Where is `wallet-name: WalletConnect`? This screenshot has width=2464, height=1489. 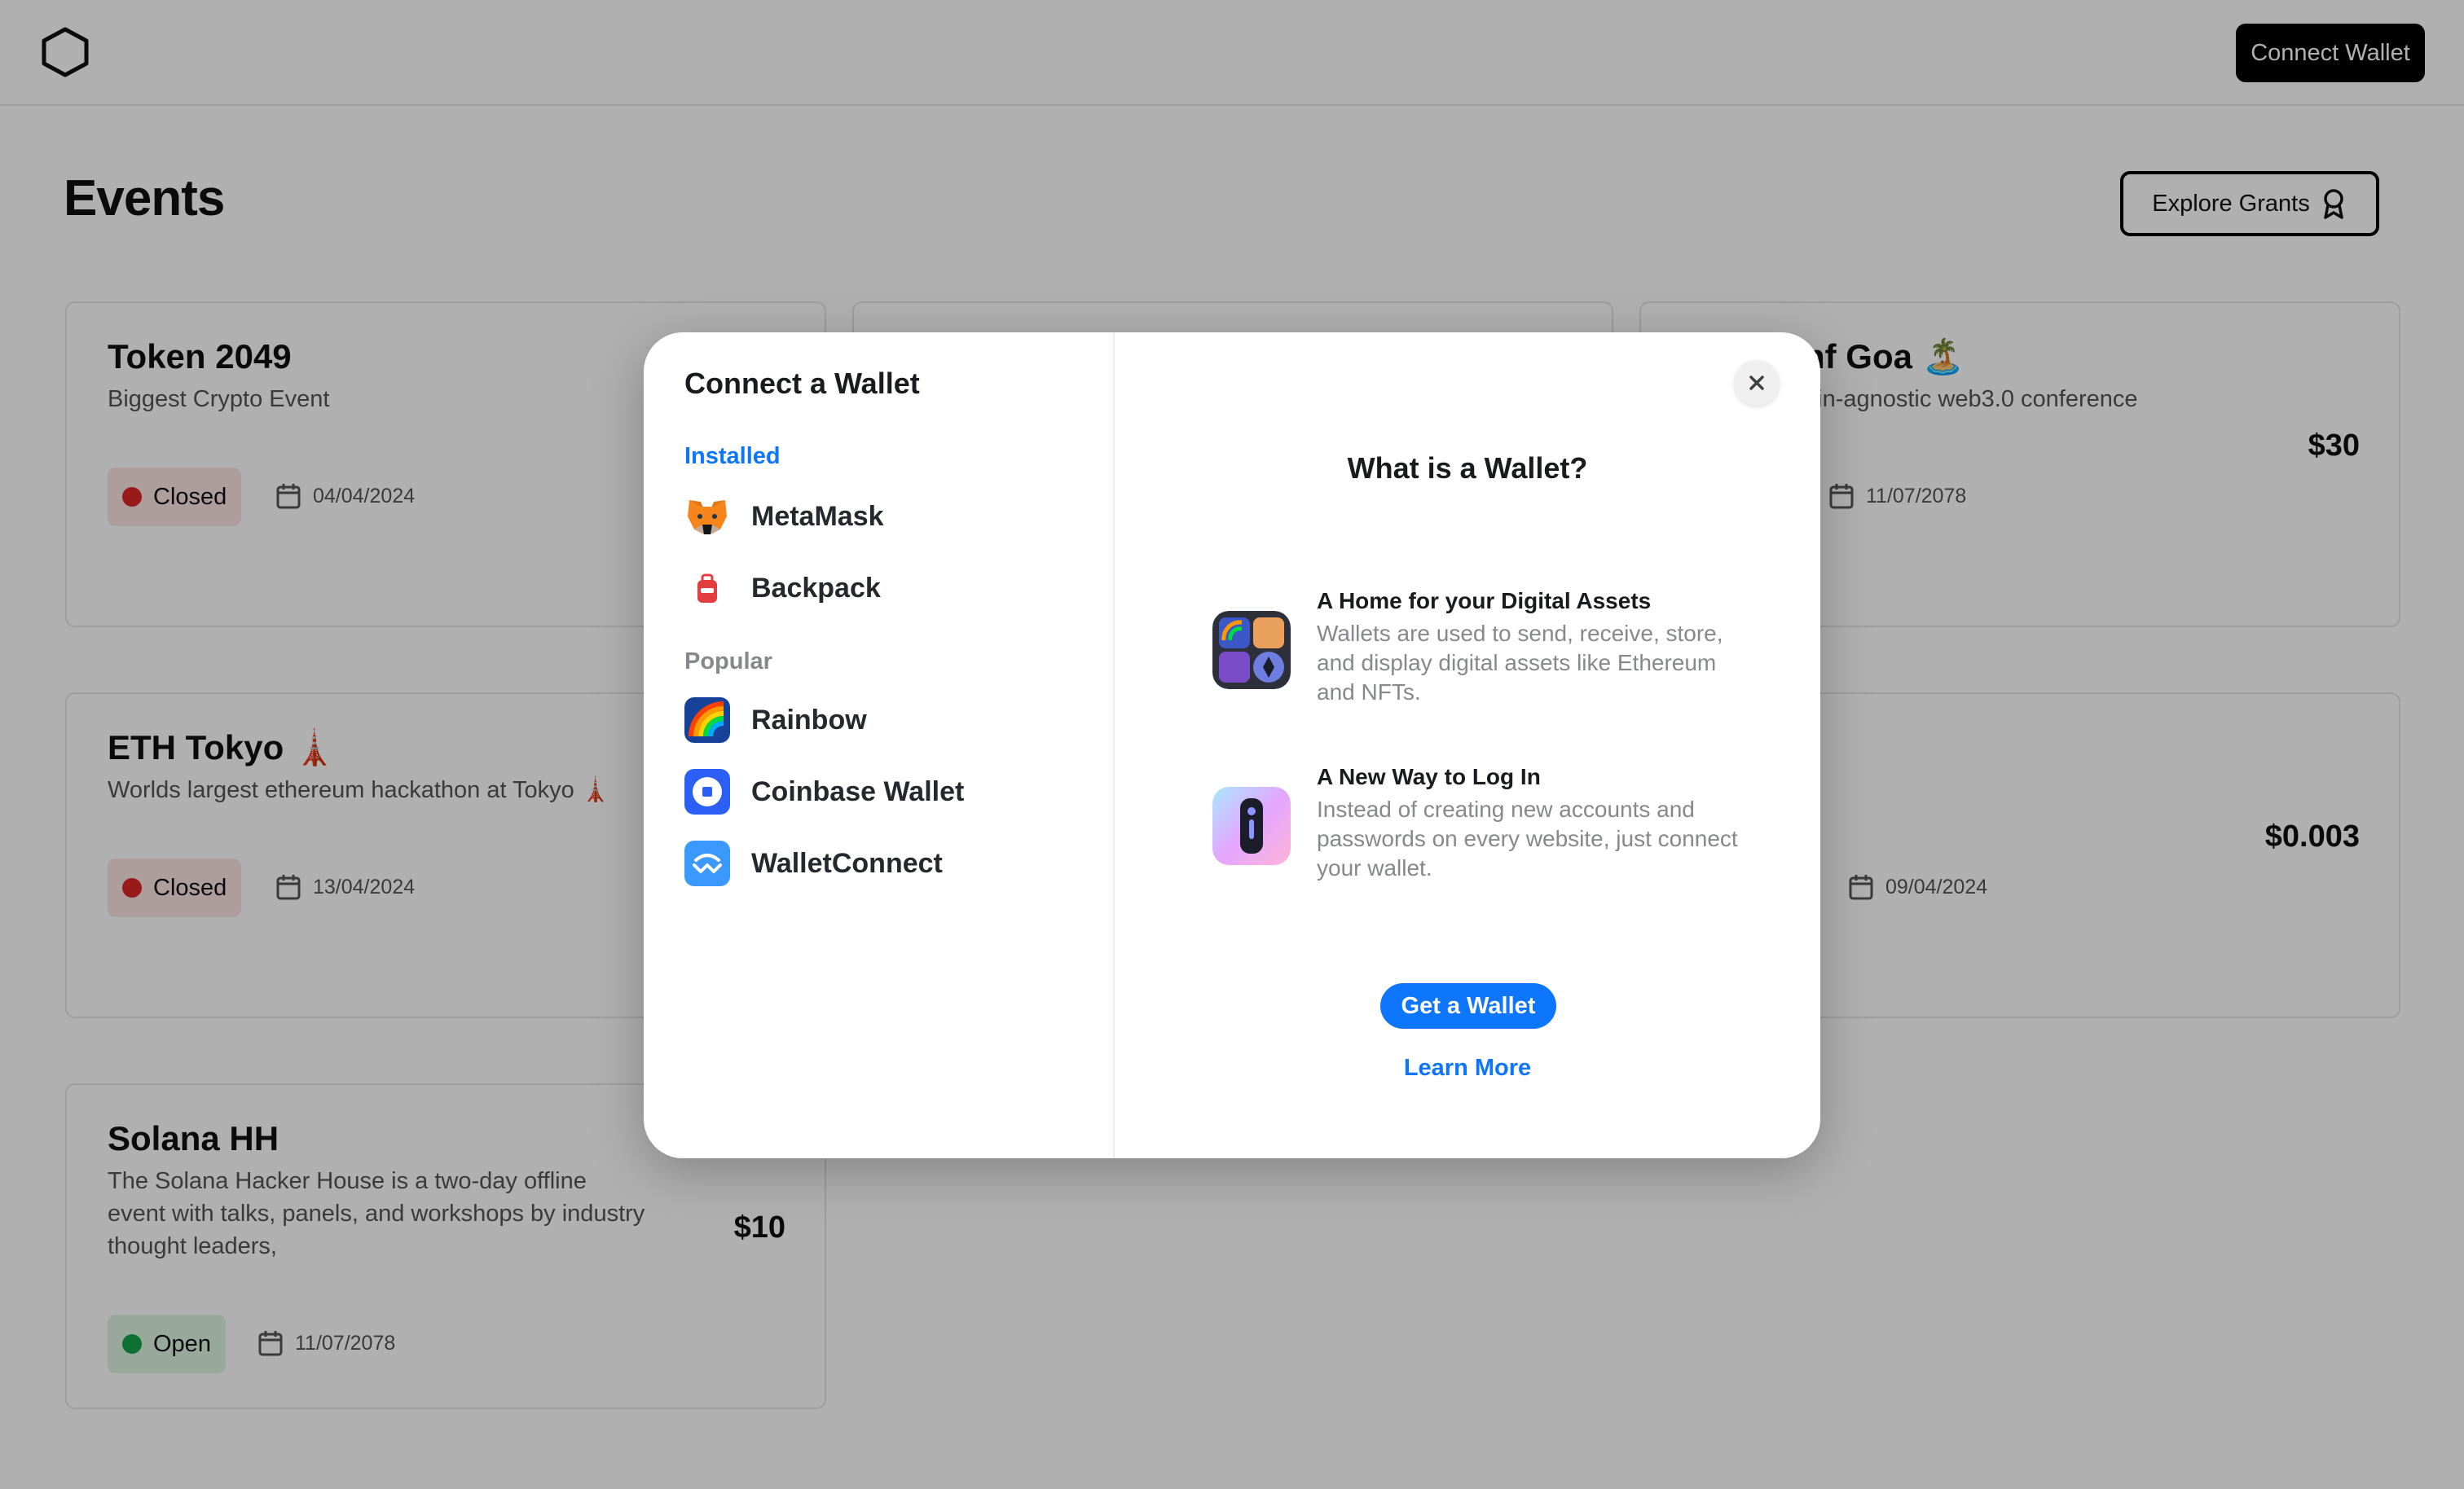 wallet-name: WalletConnect is located at coordinates (847, 863).